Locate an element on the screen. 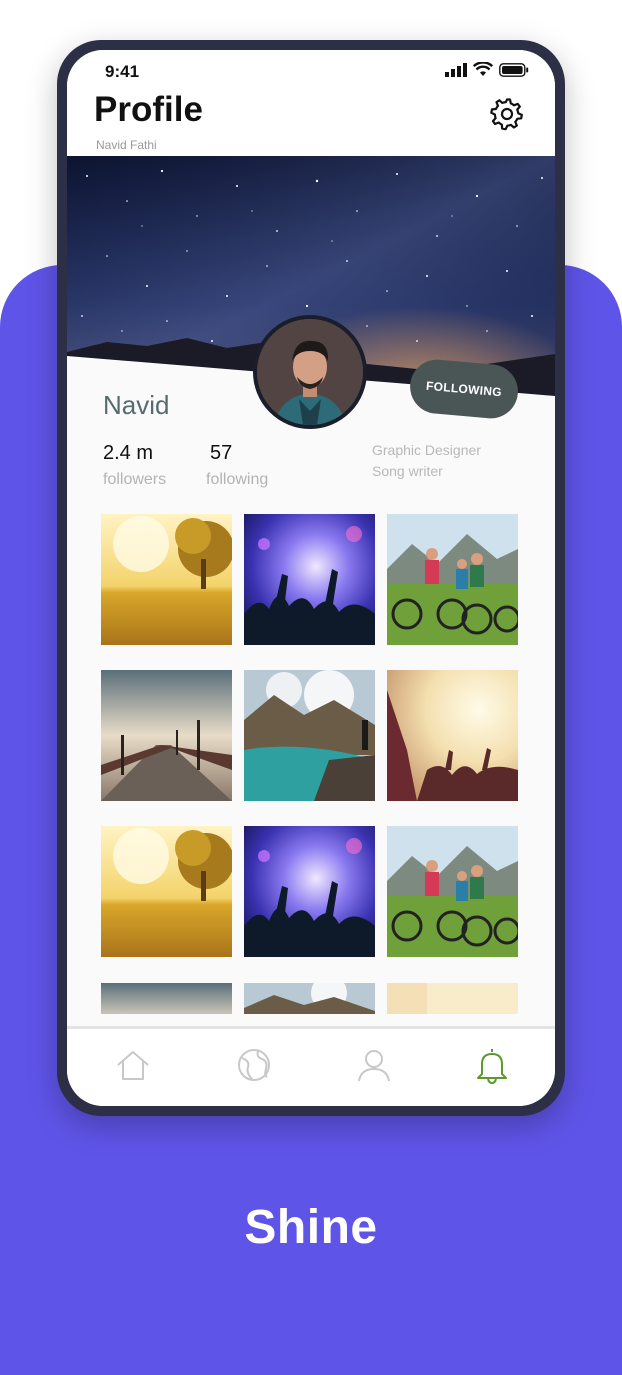 Image resolution: width=622 pixels, height=1375 pixels. following-button: FOLLOWING is located at coordinates (464, 389).